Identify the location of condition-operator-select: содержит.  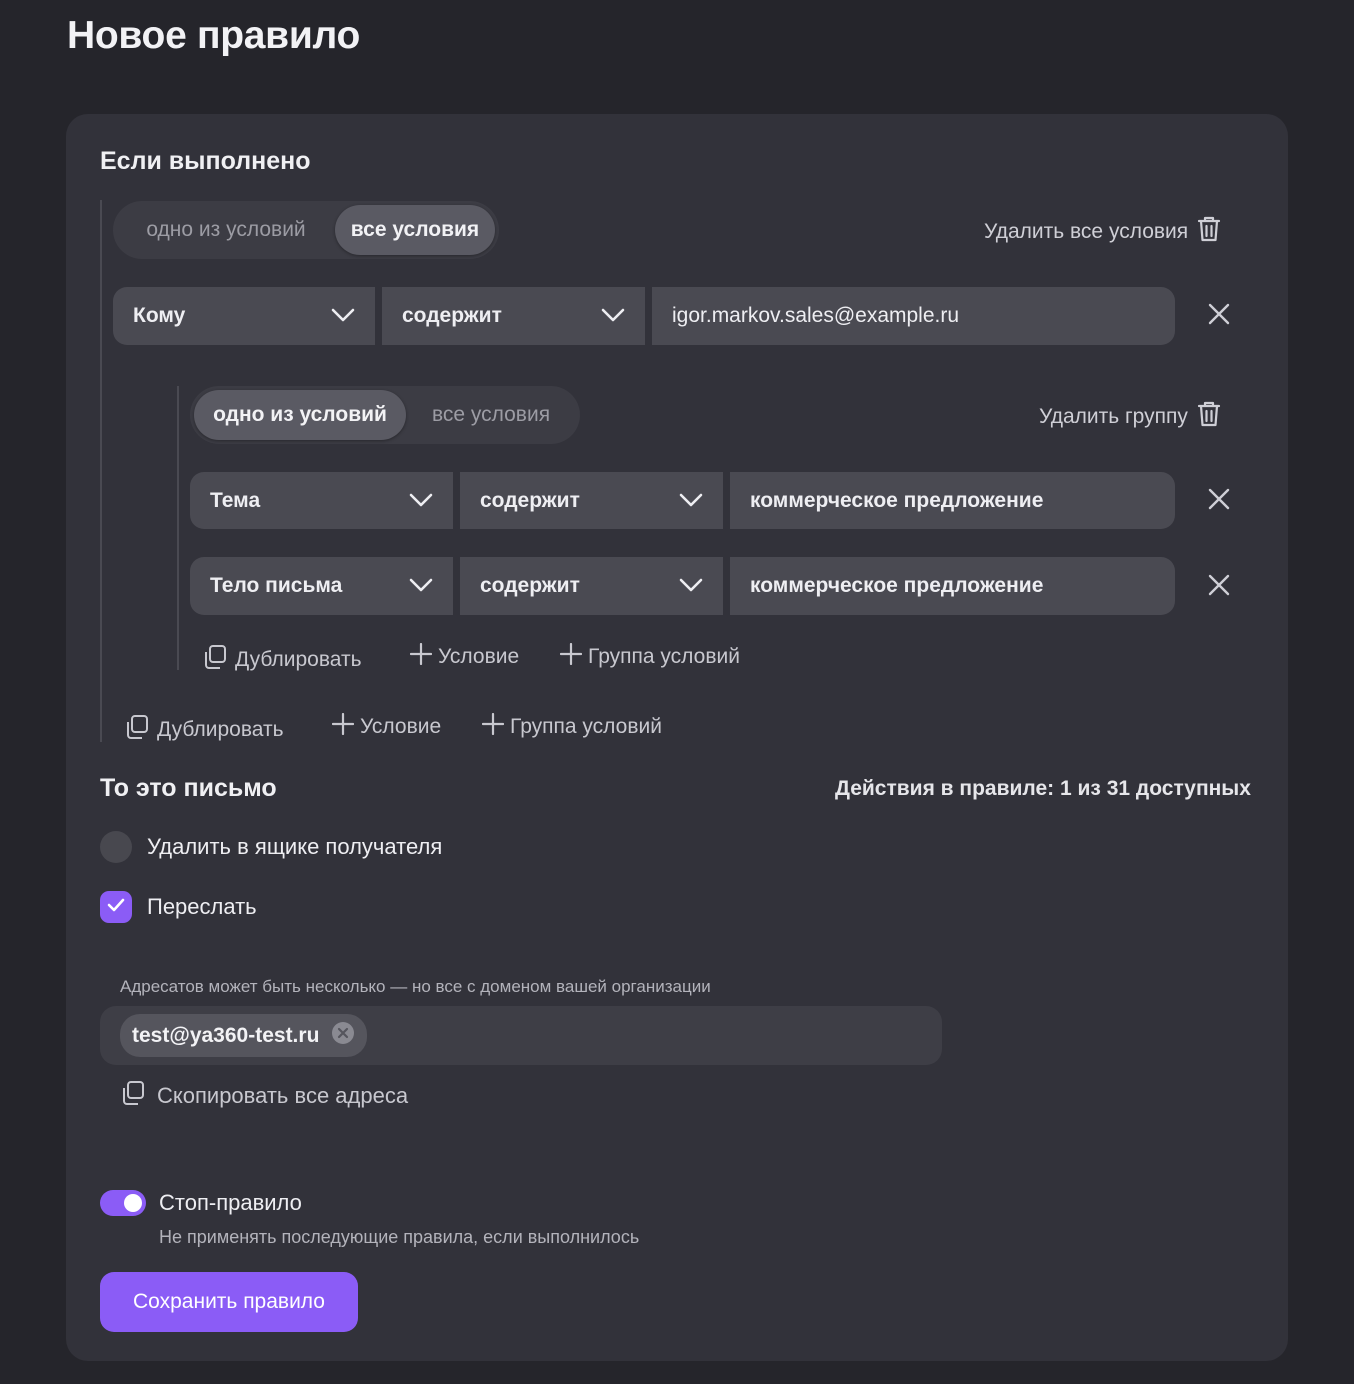
(513, 316).